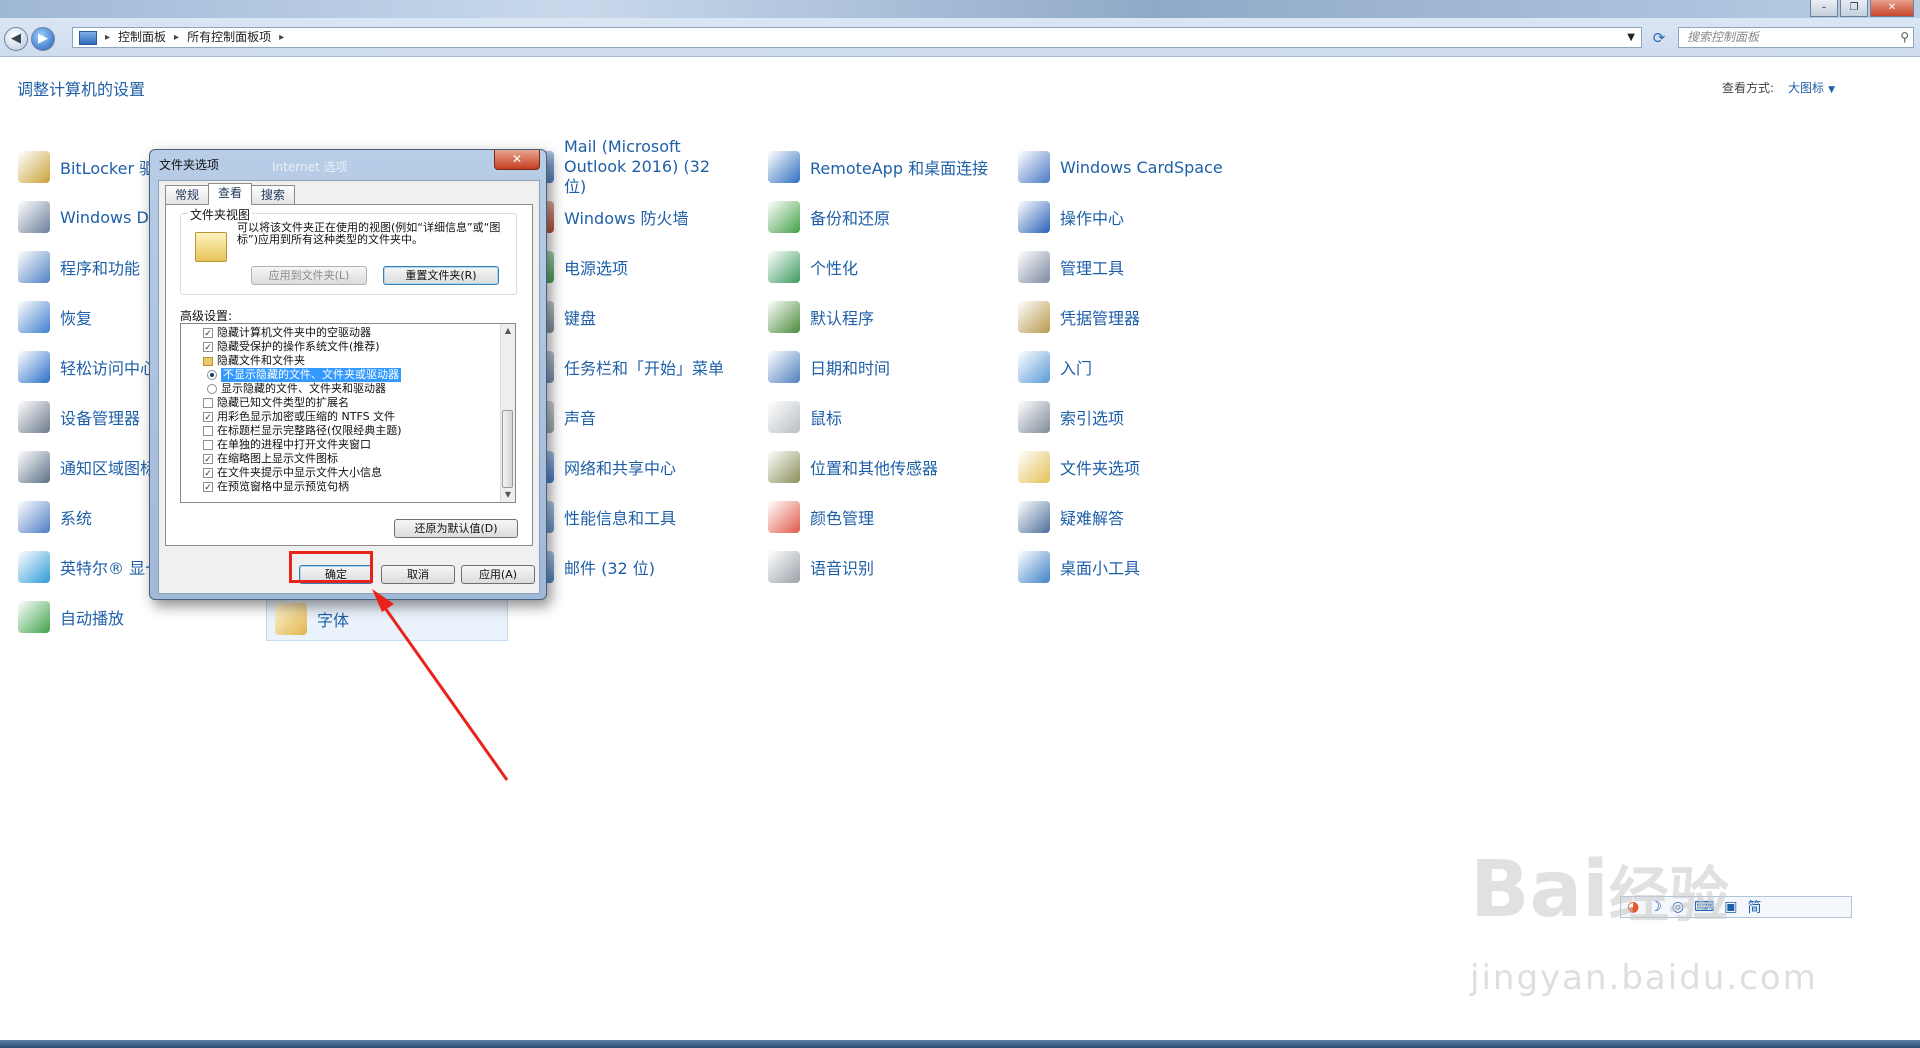 The height and width of the screenshot is (1048, 1920). I want to click on baidu-watermark: Bai经验, so click(1599, 890).